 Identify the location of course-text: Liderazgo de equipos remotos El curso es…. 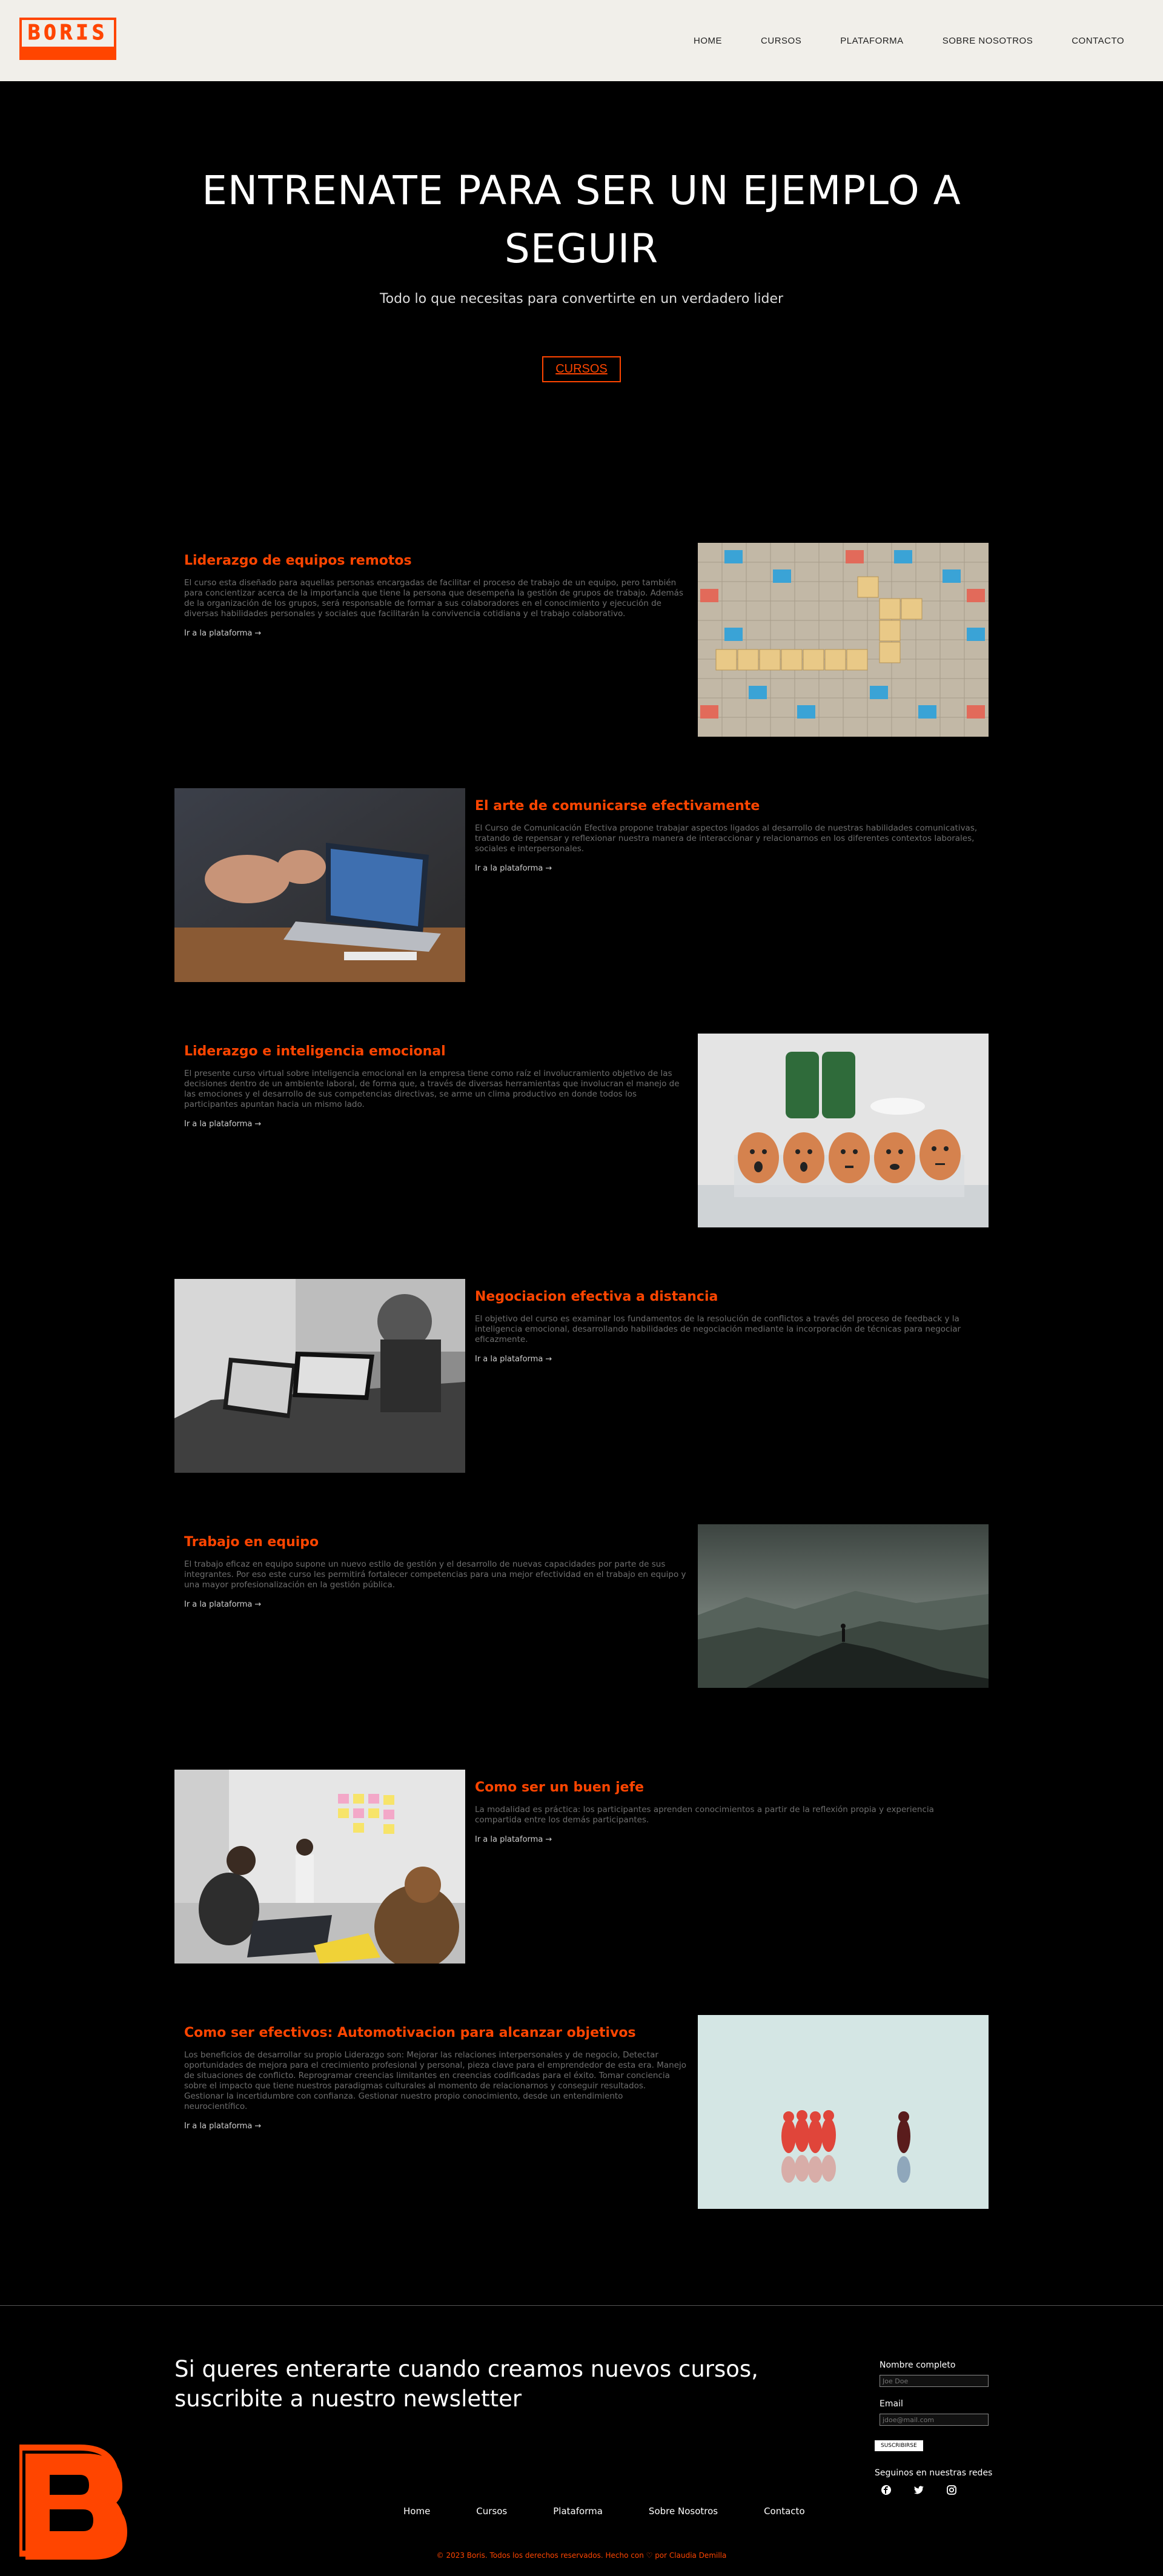
(435, 590).